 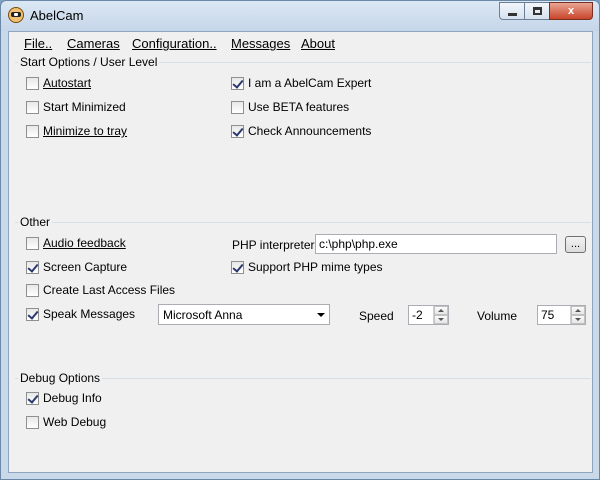 What do you see at coordinates (260, 43) in the screenshot?
I see `menu-messages: Messages` at bounding box center [260, 43].